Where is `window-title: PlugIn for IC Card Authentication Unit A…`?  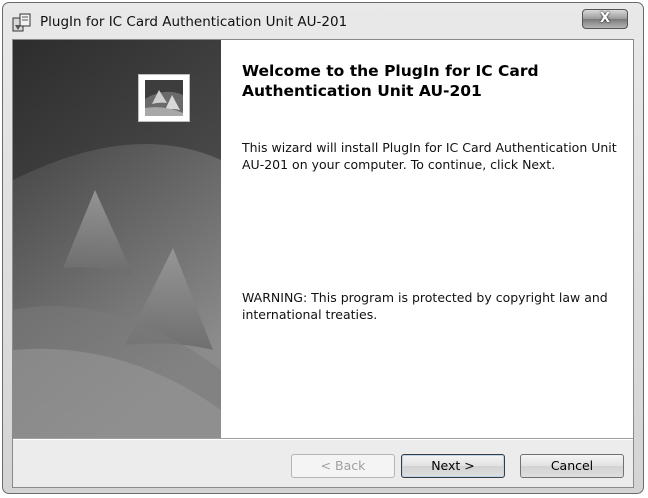 window-title: PlugIn for IC Card Authentication Unit A… is located at coordinates (194, 22).